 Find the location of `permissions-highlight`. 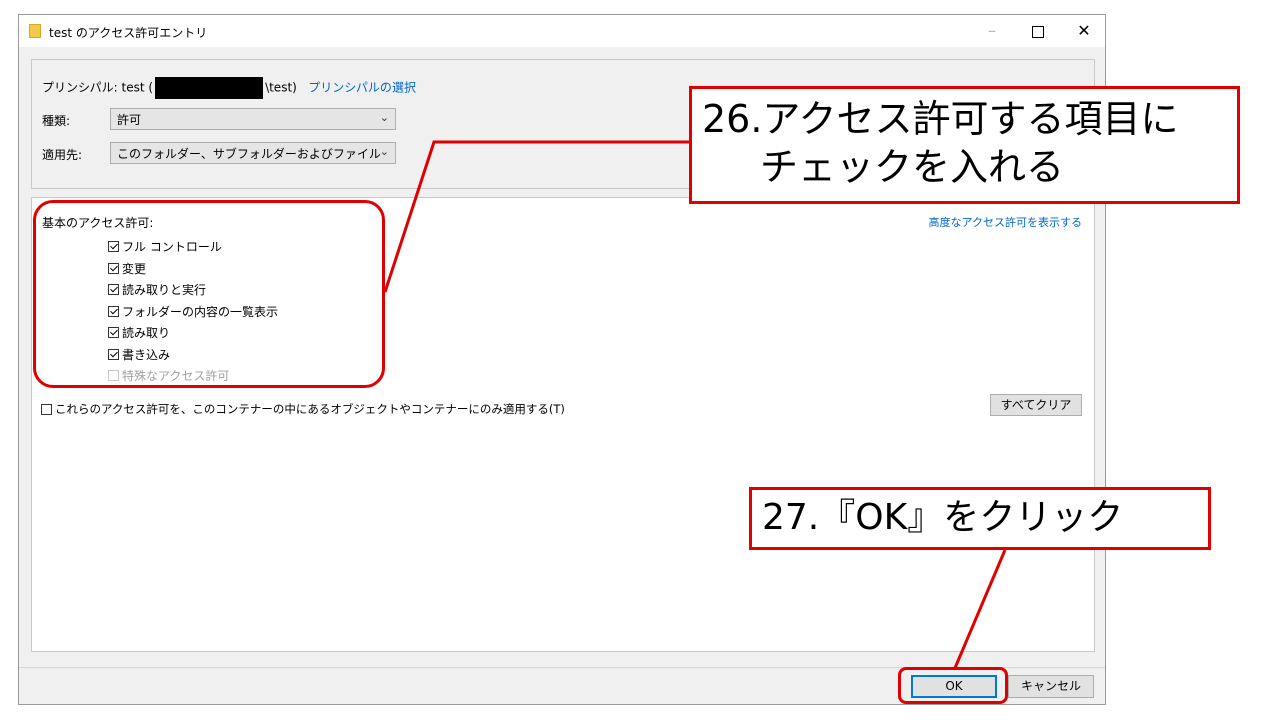

permissions-highlight is located at coordinates (209, 294).